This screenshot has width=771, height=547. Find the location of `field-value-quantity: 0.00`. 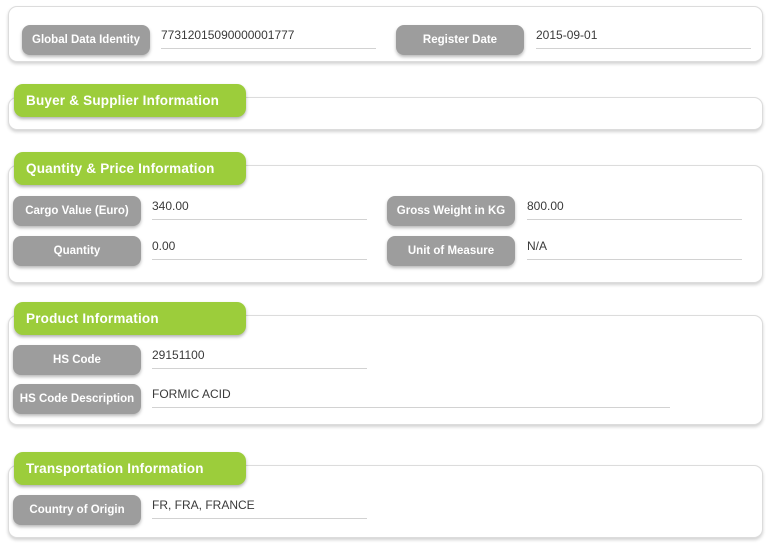

field-value-quantity: 0.00 is located at coordinates (259, 248).